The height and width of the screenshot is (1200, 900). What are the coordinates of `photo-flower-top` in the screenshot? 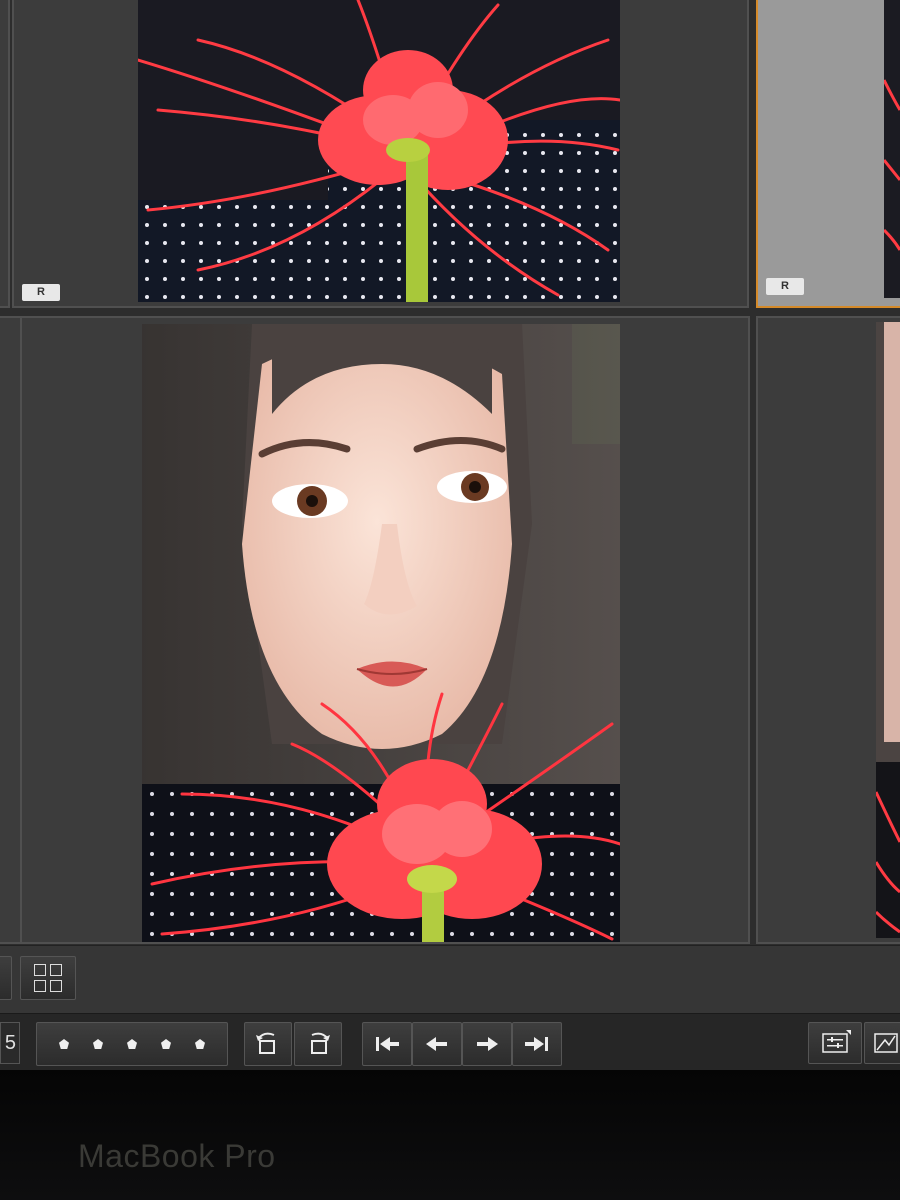 It's located at (379, 151).